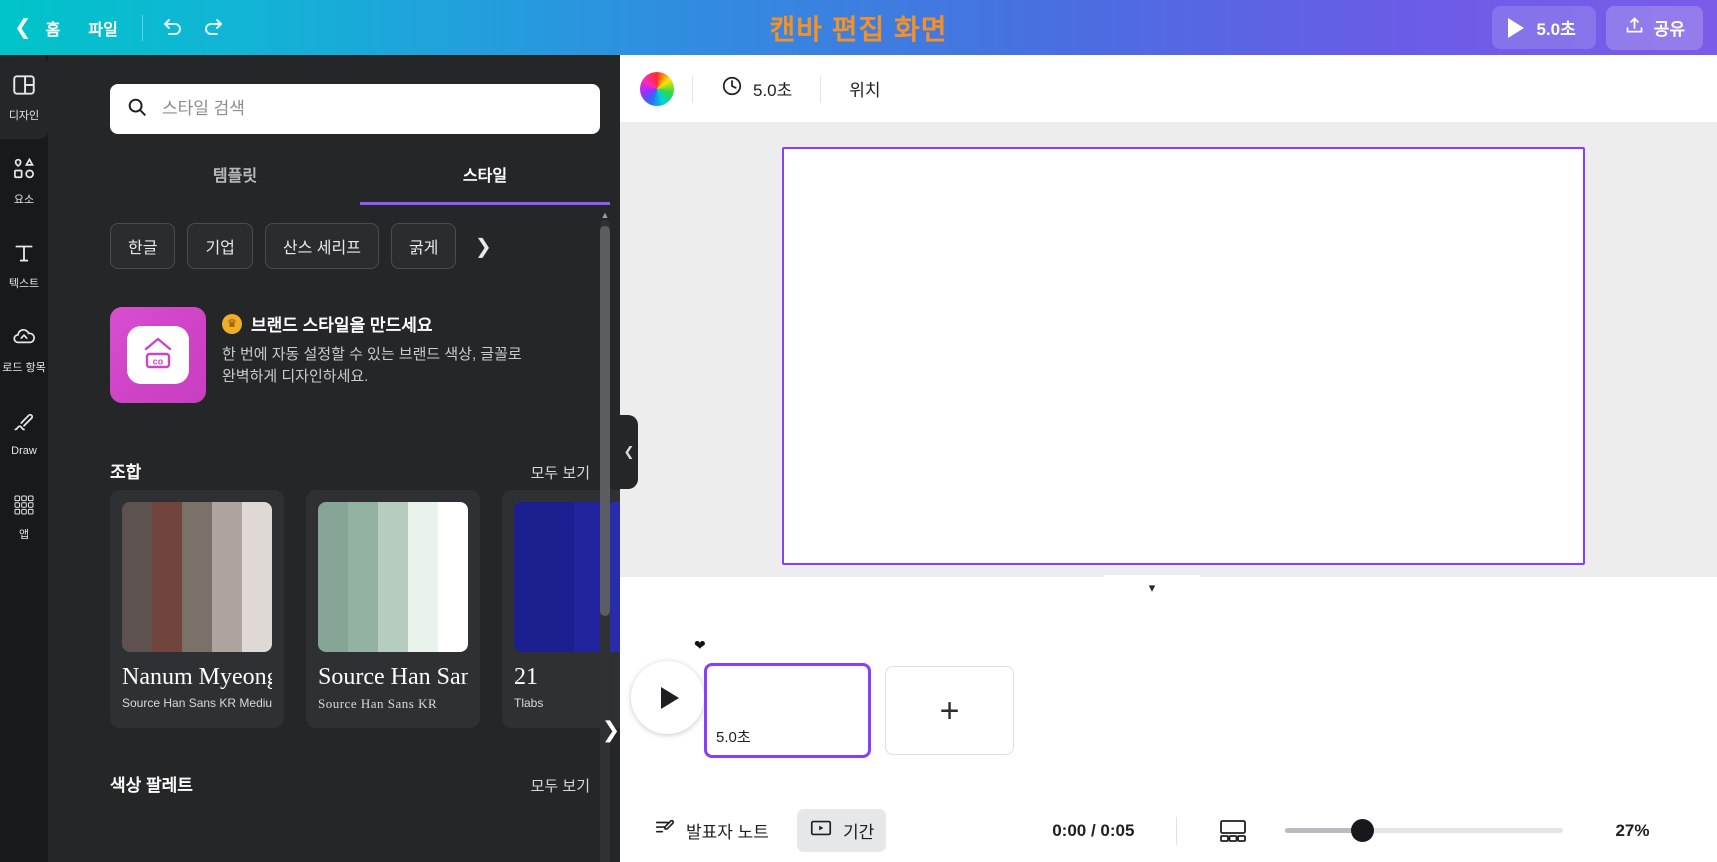 The width and height of the screenshot is (1717, 862). I want to click on text-t-icon, so click(24, 255).